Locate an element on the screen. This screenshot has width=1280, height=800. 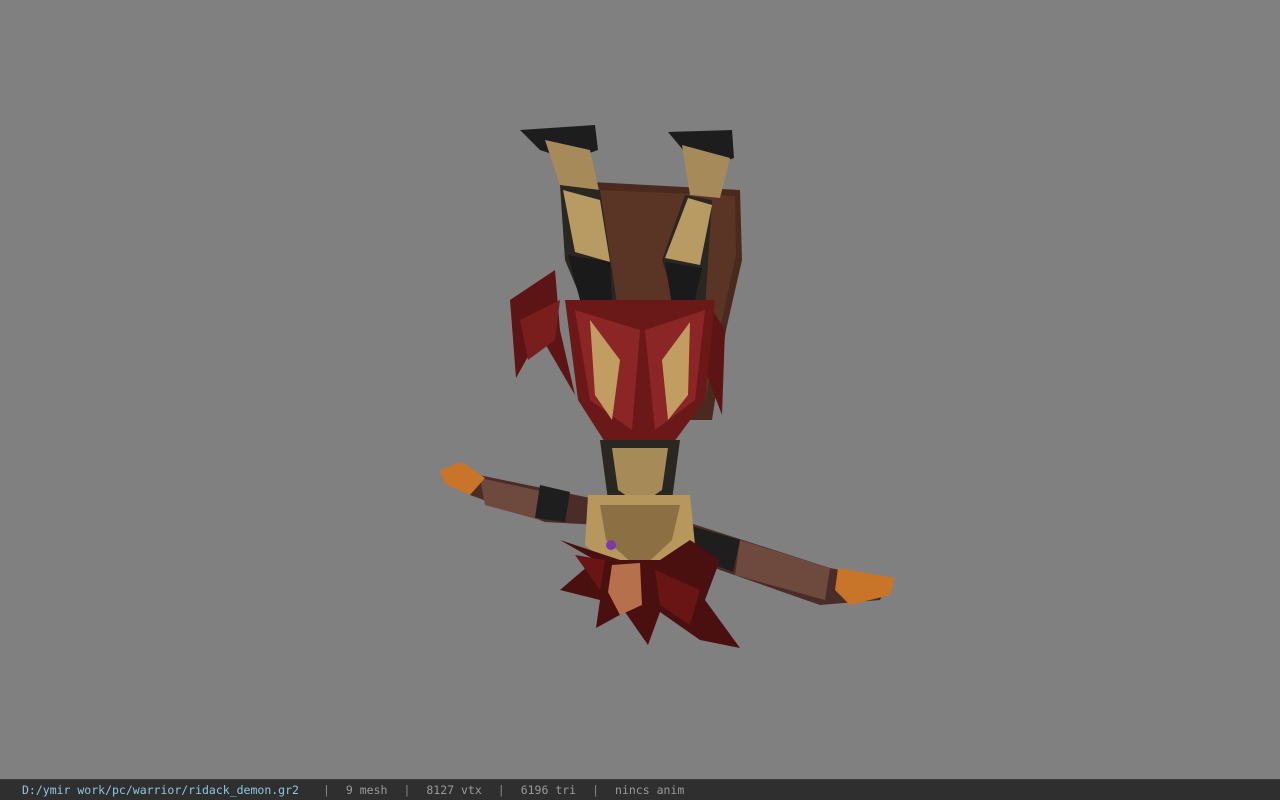
animation-status: nincs anim is located at coordinates (650, 790).